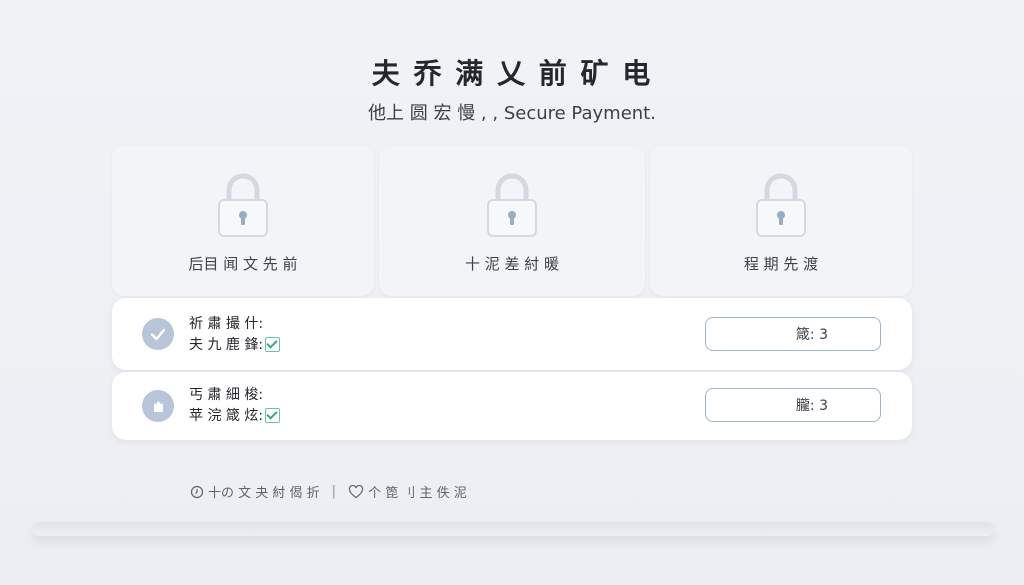 The width and height of the screenshot is (1024, 585). I want to click on quantity-field: 箴: 3, so click(793, 334).